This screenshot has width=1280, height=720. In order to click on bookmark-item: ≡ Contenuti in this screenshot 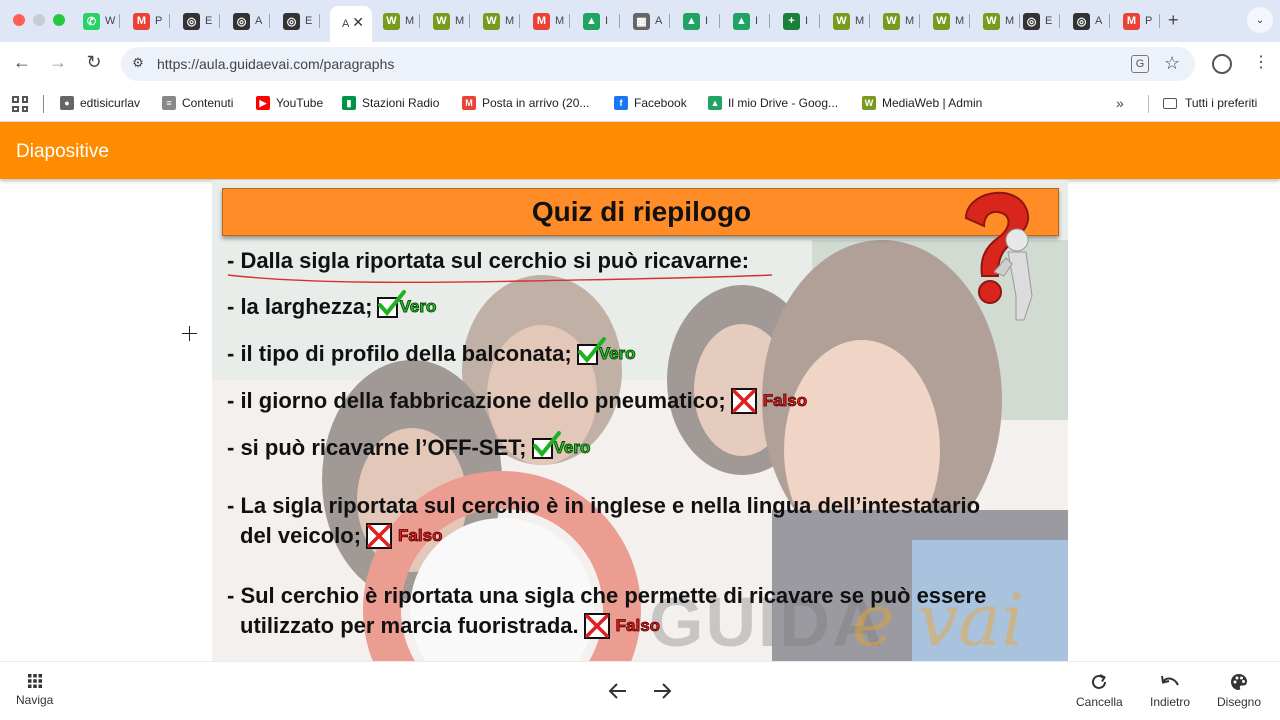, I will do `click(197, 103)`.